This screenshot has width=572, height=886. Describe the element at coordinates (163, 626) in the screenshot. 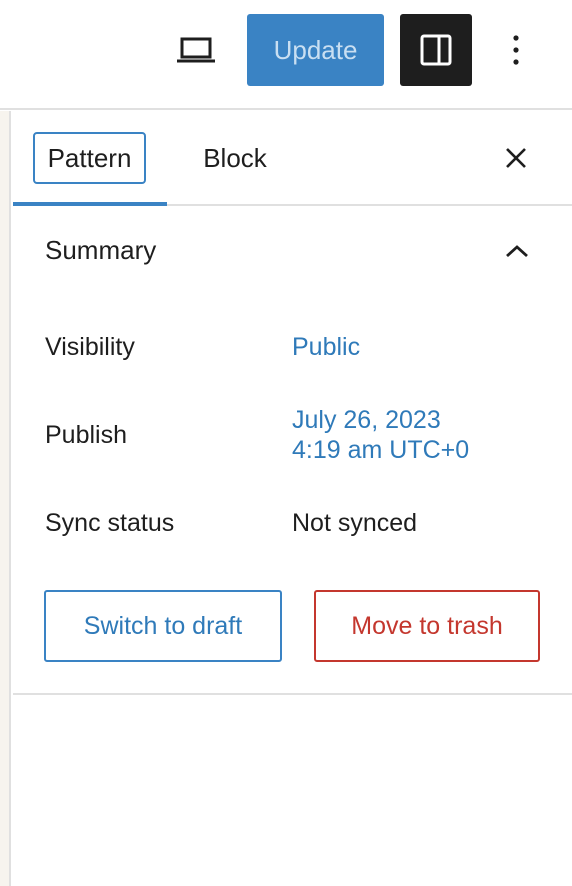

I see `switch-to-draft-button: Switch to draft` at that location.